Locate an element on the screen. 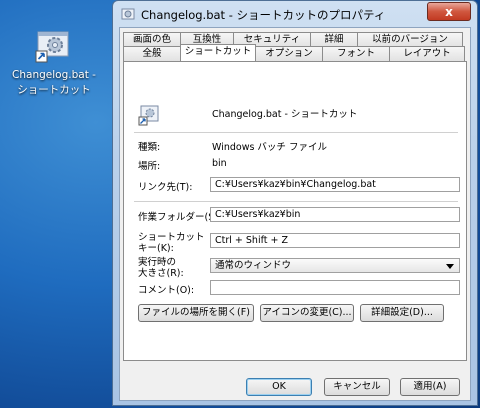 This screenshot has width=480, height=408. start-in-input: C:¥Users¥kaz¥bin is located at coordinates (335, 214).